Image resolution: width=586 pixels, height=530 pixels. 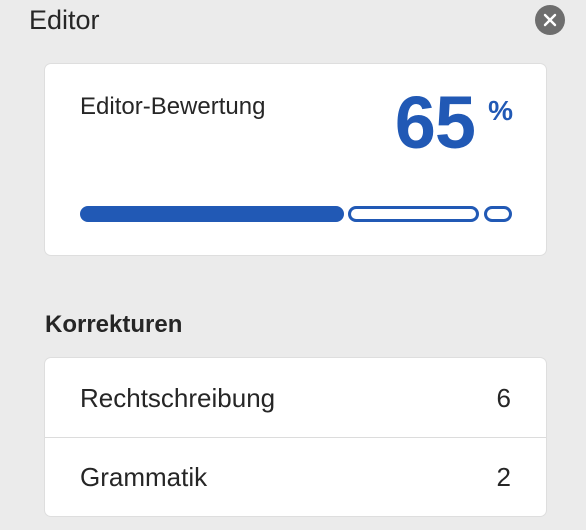 I want to click on correction-label: Grammatik, so click(x=144, y=477).